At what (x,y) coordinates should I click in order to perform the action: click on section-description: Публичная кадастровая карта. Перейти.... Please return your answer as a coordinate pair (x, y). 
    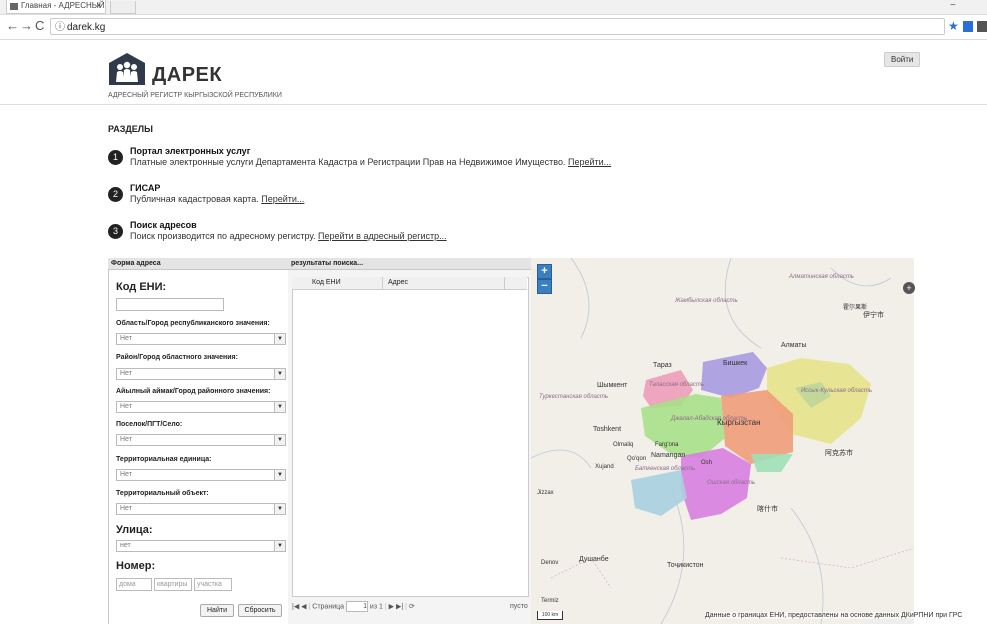
    Looking at the image, I should click on (217, 199).